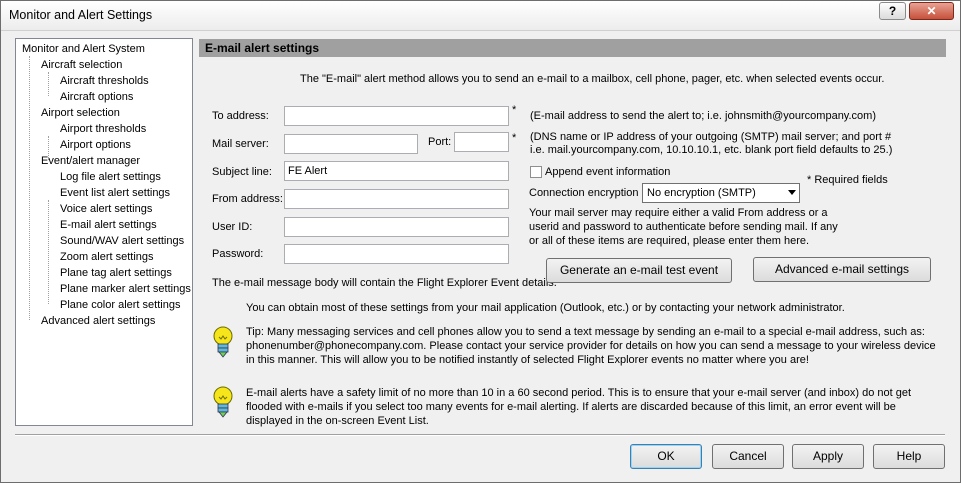  Describe the element at coordinates (396, 171) in the screenshot. I see `subject-line-input: FE Alert` at that location.